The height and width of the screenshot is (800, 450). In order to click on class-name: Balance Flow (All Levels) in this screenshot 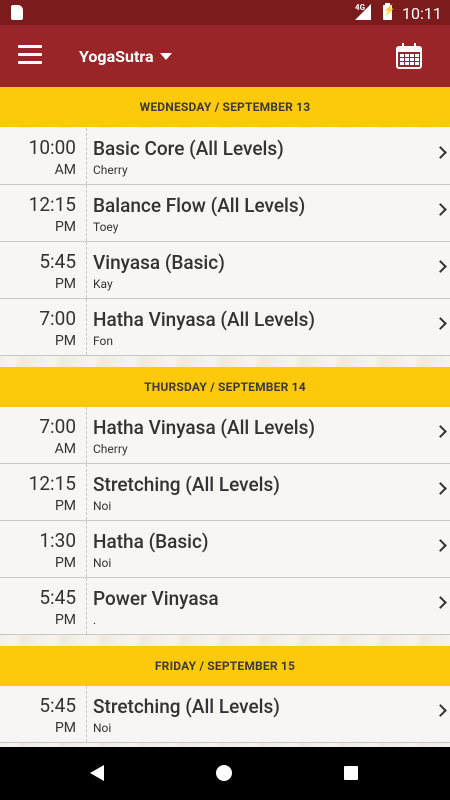, I will do `click(199, 205)`.